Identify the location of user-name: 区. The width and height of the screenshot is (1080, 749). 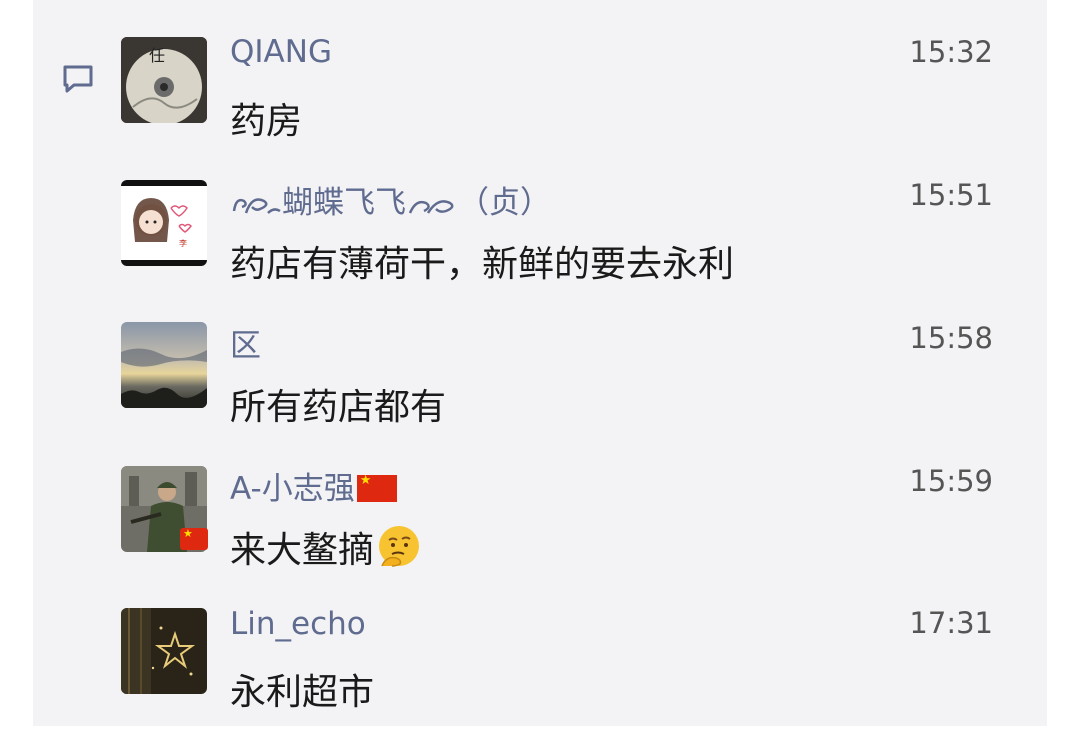
(245, 342).